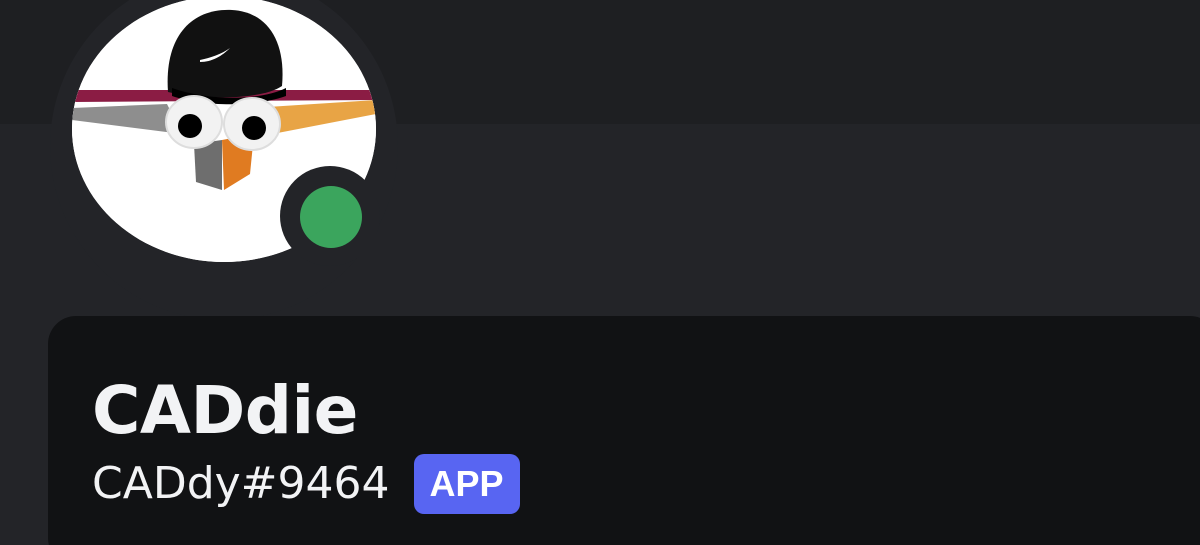  I want to click on online-status-icon, so click(331, 217).